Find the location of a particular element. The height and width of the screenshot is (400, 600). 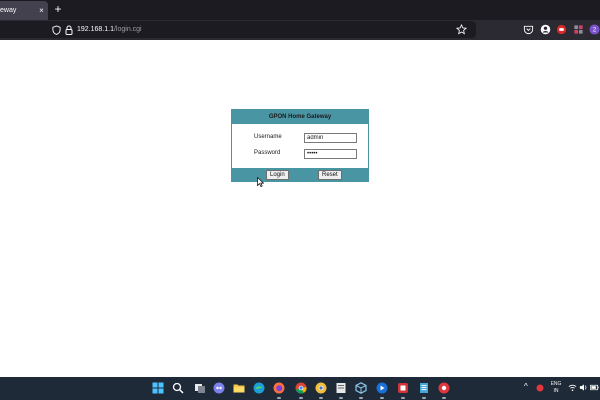

region-code: IN is located at coordinates (556, 391).